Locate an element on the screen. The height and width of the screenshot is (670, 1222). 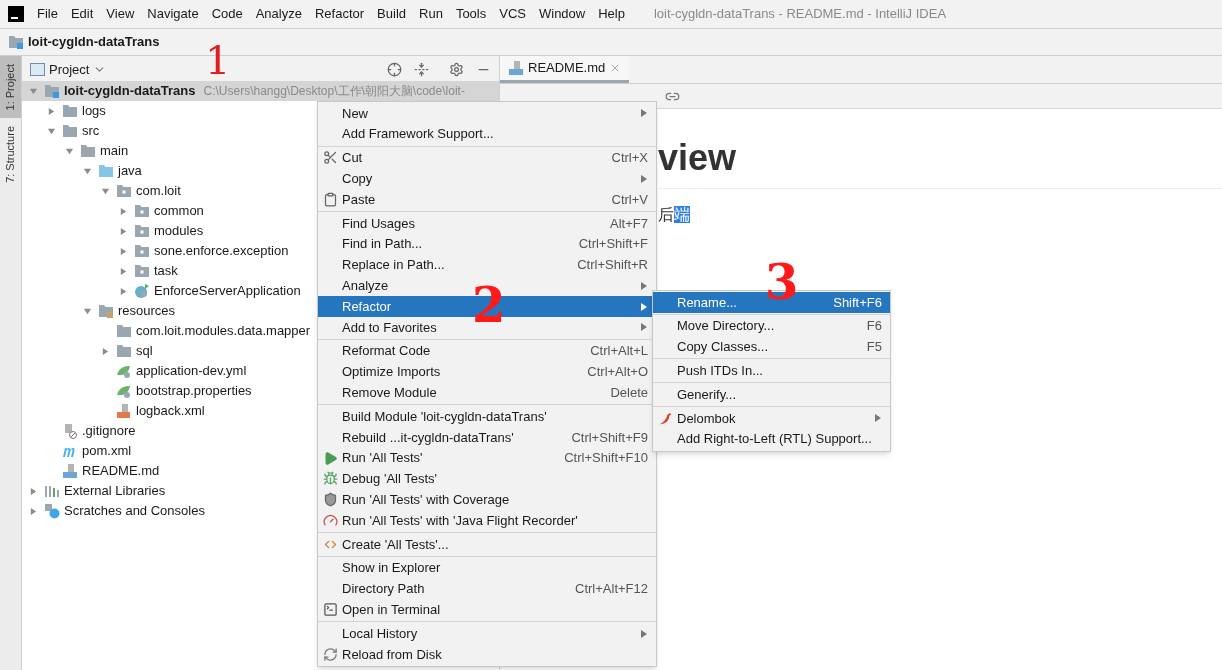
source-folder-icon is located at coordinates (106, 171).